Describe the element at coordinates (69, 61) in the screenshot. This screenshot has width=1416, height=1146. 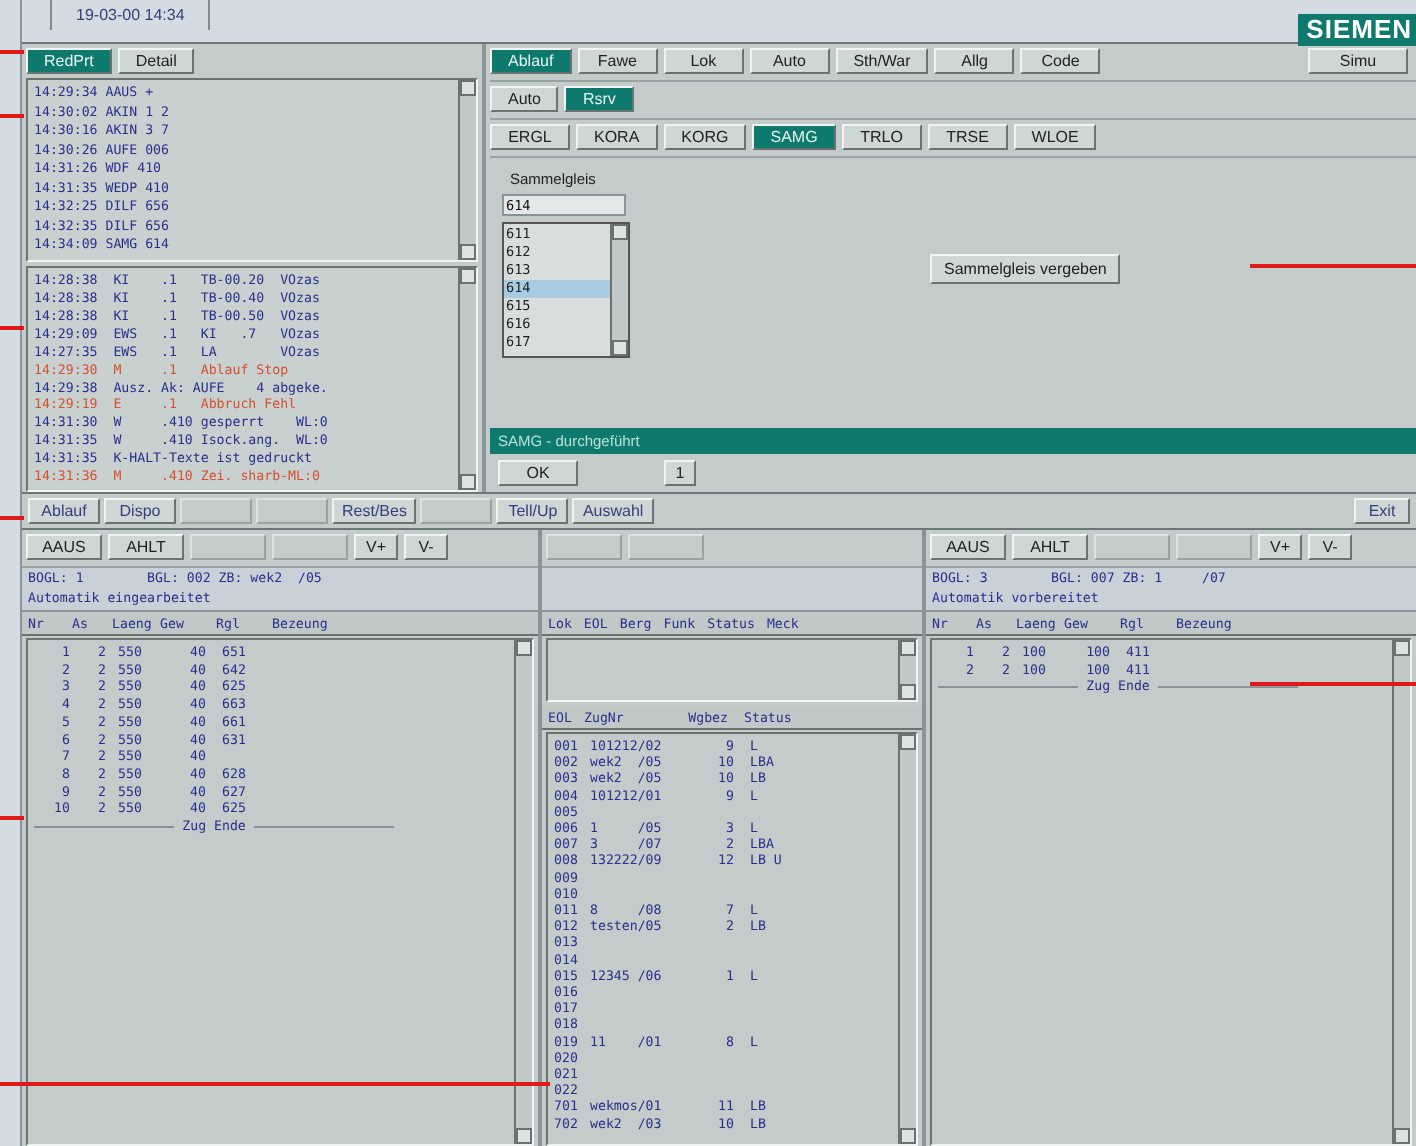
I see `view-button: RedPrt` at that location.